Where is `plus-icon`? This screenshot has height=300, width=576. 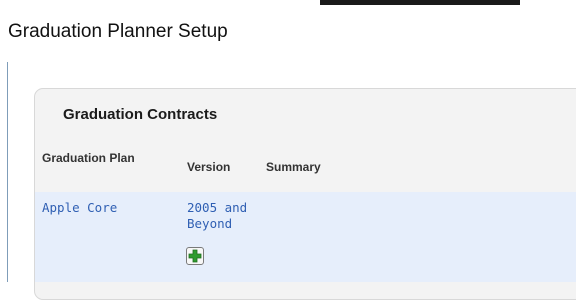 plus-icon is located at coordinates (195, 256).